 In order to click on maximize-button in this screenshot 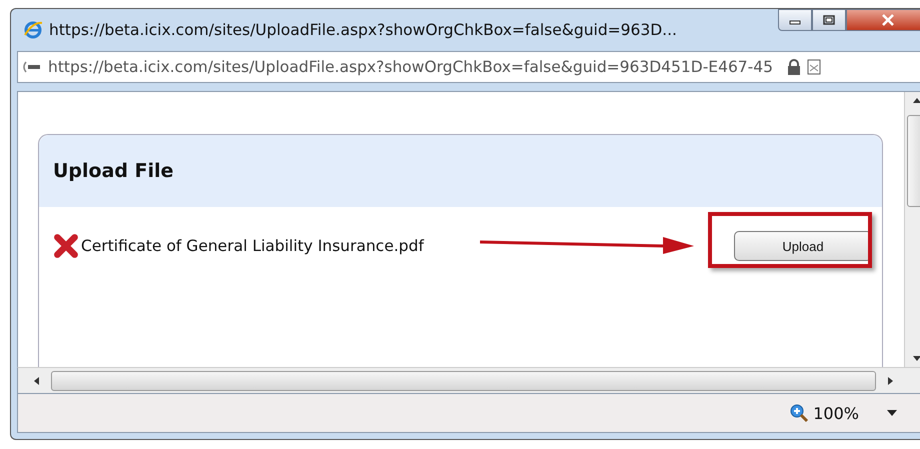, I will do `click(829, 20)`.